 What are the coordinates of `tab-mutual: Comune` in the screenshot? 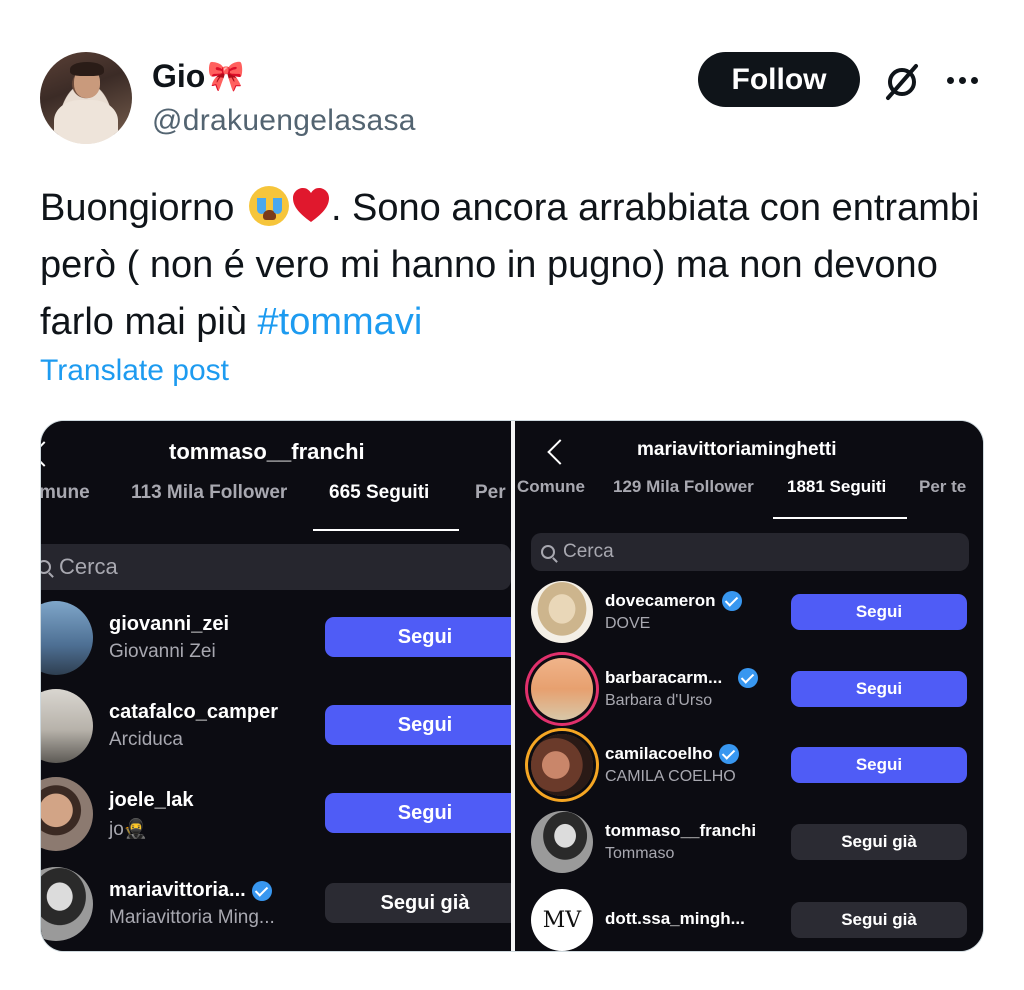 It's located at (551, 486).